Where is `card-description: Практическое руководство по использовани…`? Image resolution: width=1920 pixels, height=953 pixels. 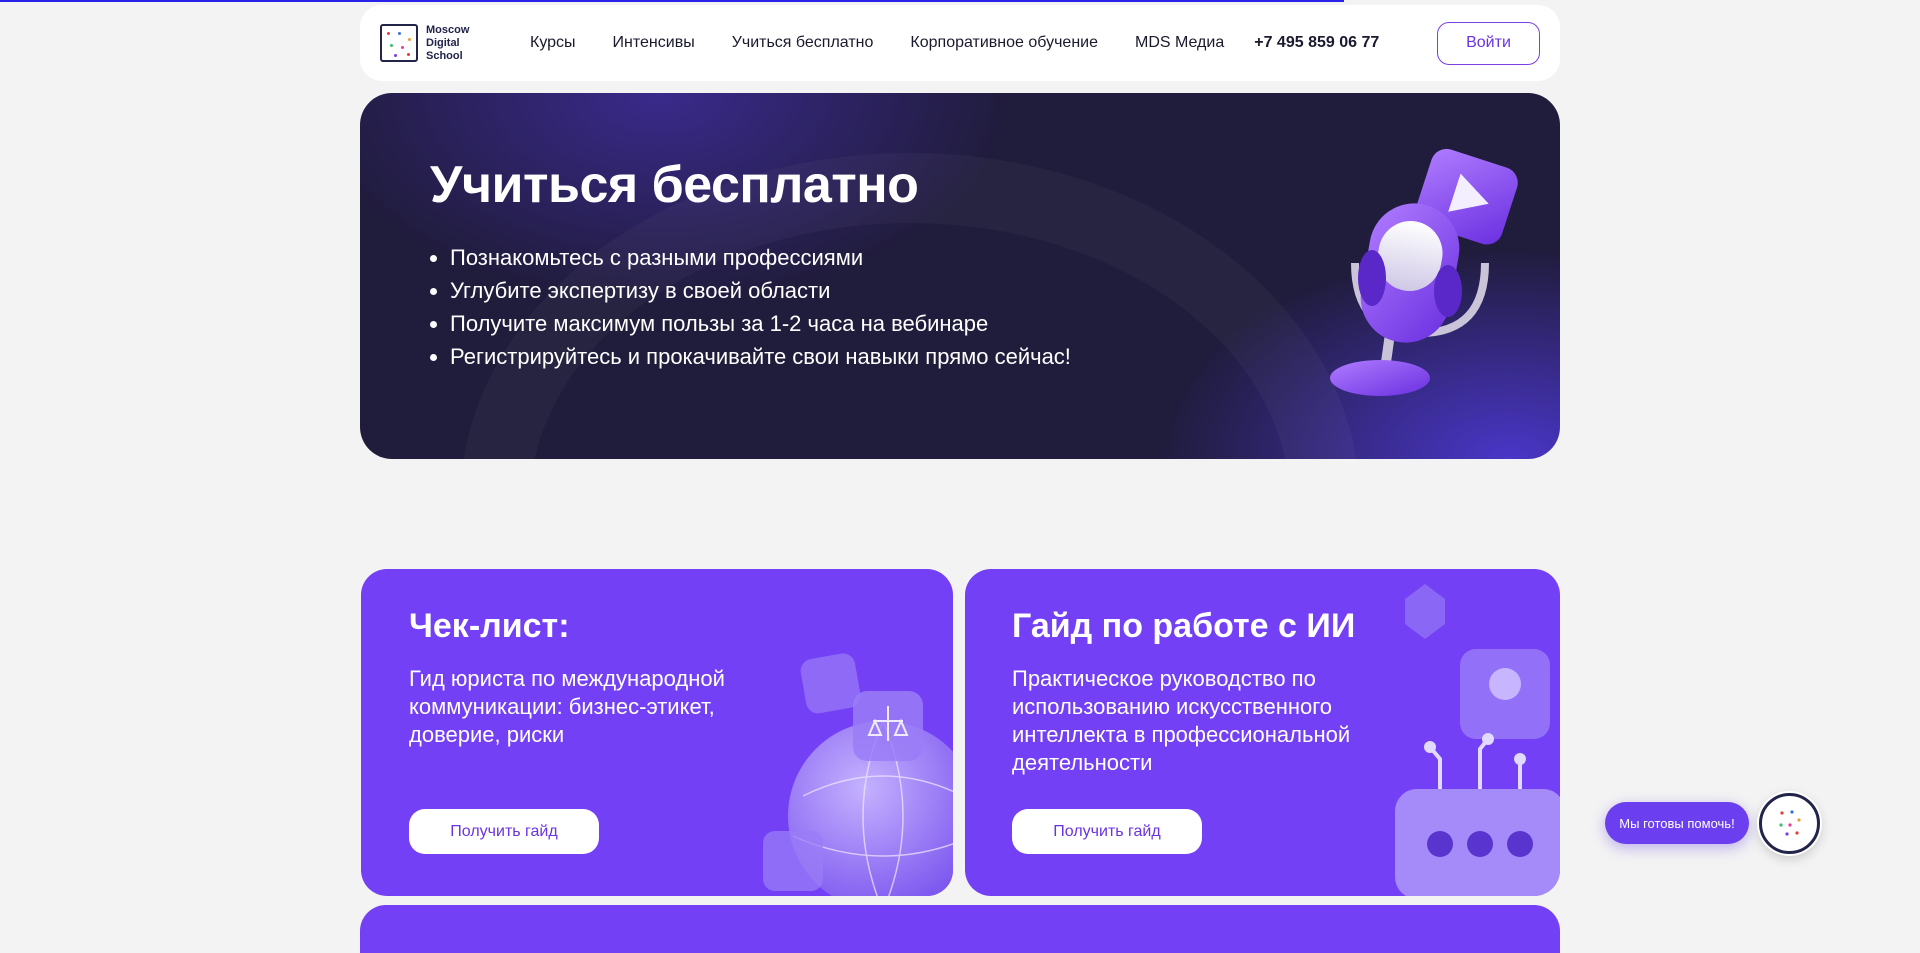
card-description: Практическое руководство по использовани… is located at coordinates (1181, 720).